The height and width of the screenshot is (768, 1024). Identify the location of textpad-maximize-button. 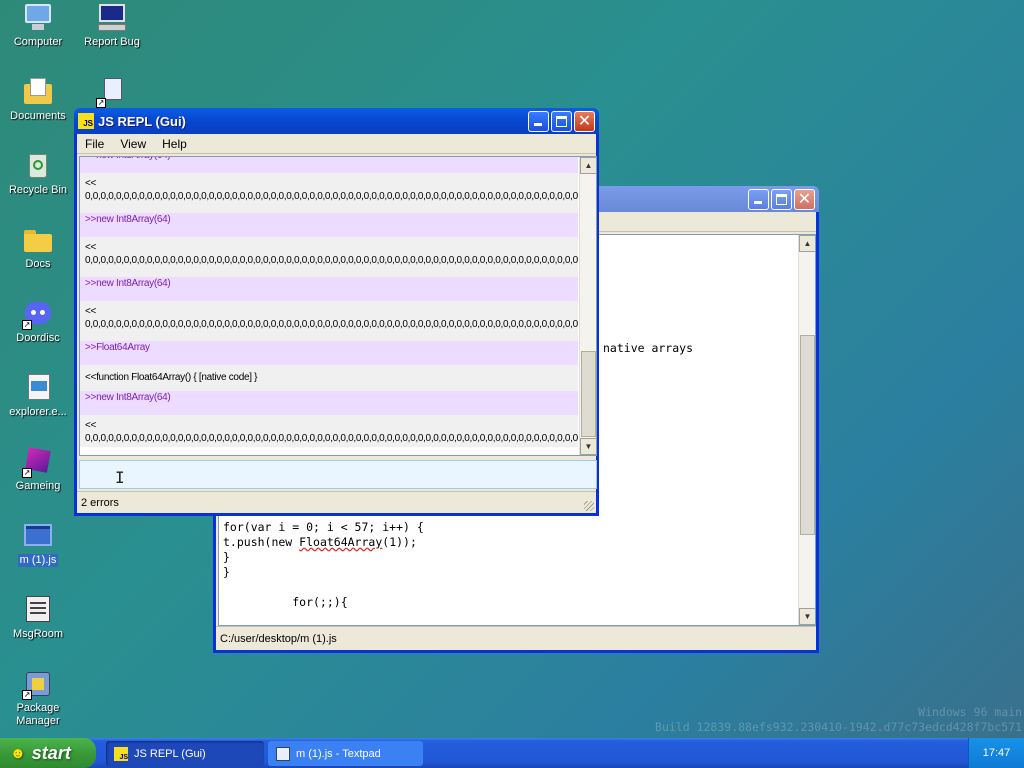
(781, 199).